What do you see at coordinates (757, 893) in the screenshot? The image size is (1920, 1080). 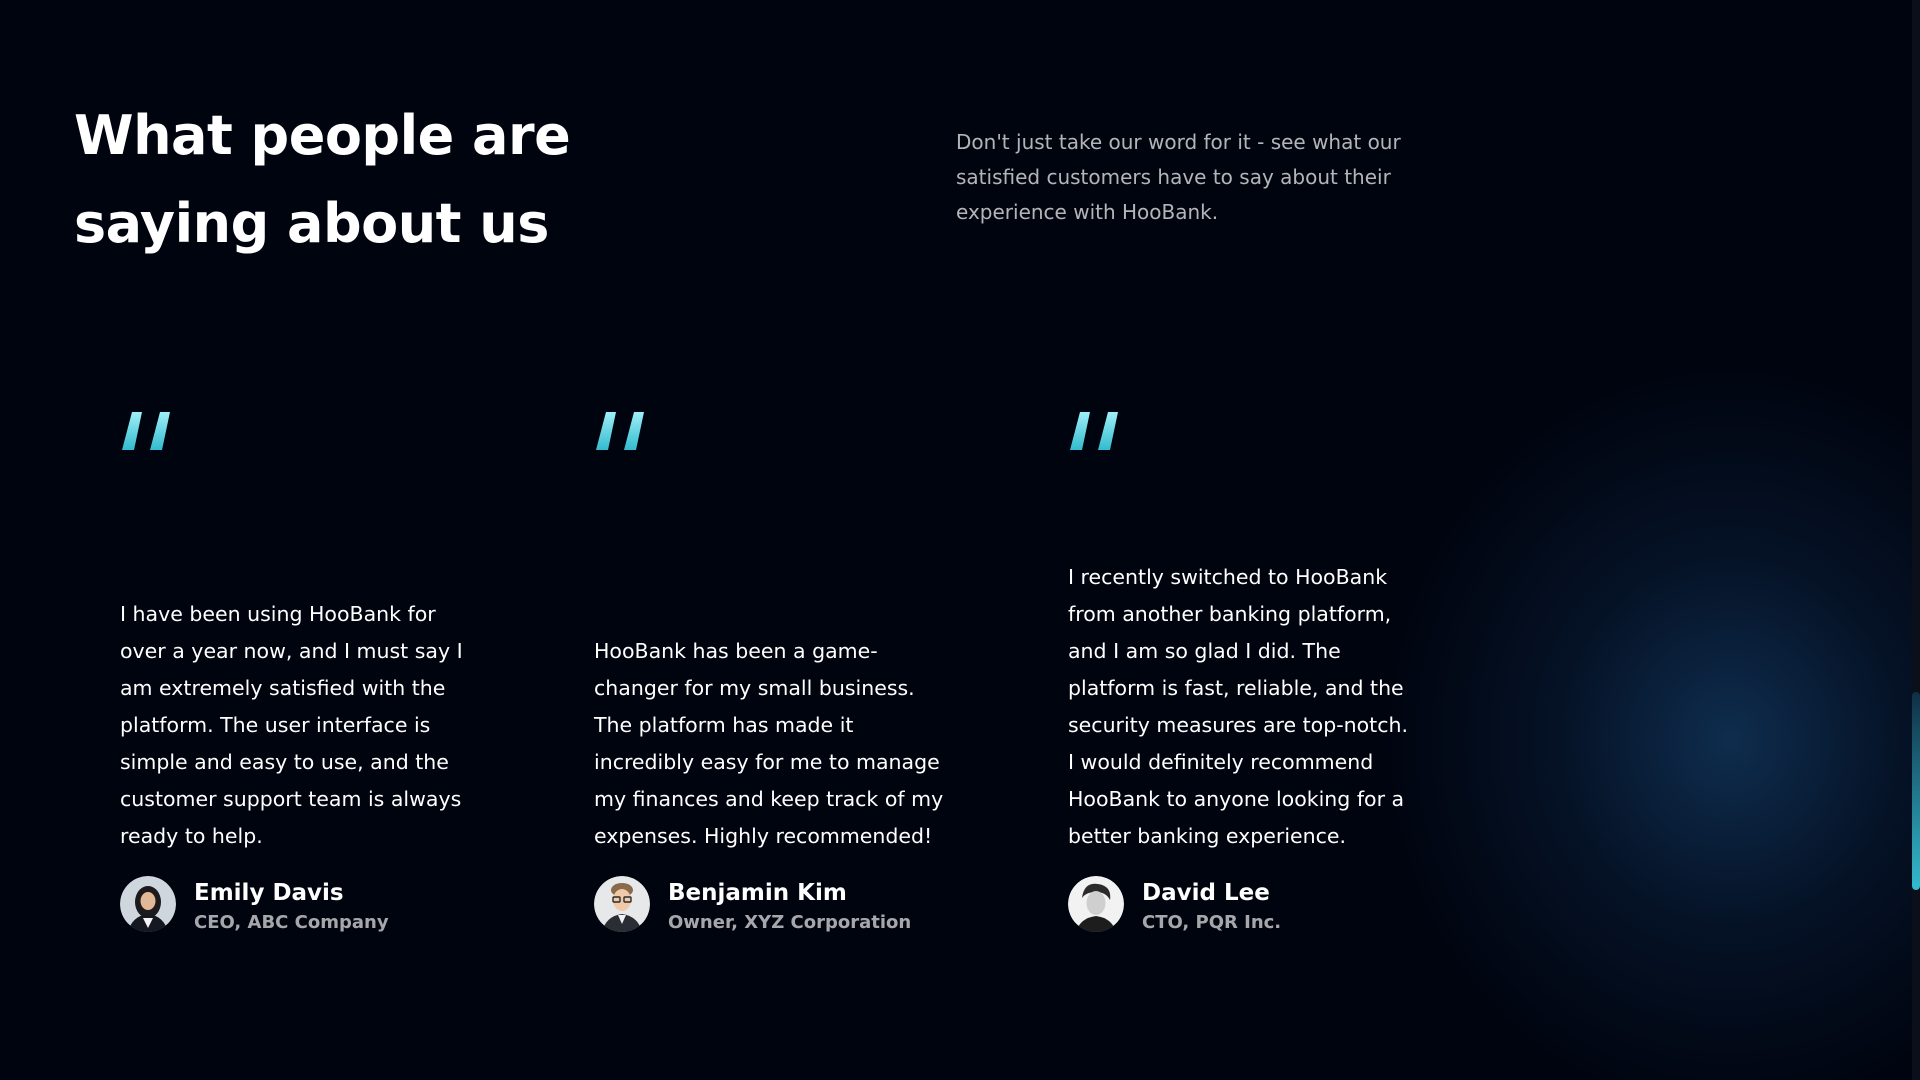 I see `author-name: Benjamin Kim` at bounding box center [757, 893].